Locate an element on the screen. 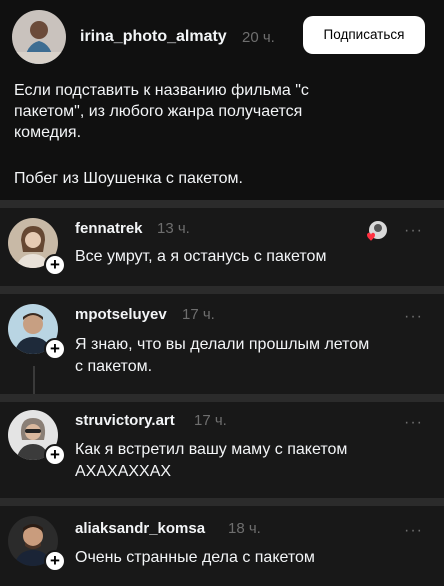 The image size is (444, 586). reply-text-line: Я знаю, что вы делали прошлым летом is located at coordinates (222, 344).